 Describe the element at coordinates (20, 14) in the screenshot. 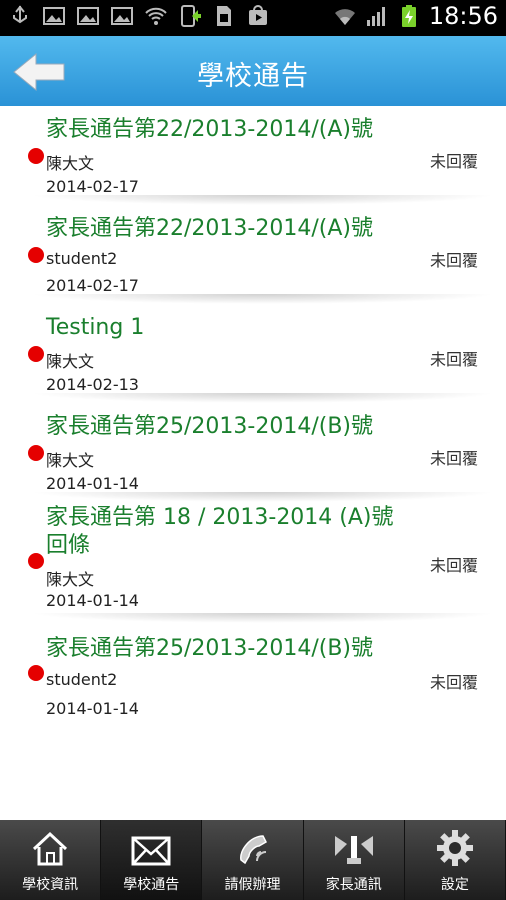

I see `usb-icon` at that location.